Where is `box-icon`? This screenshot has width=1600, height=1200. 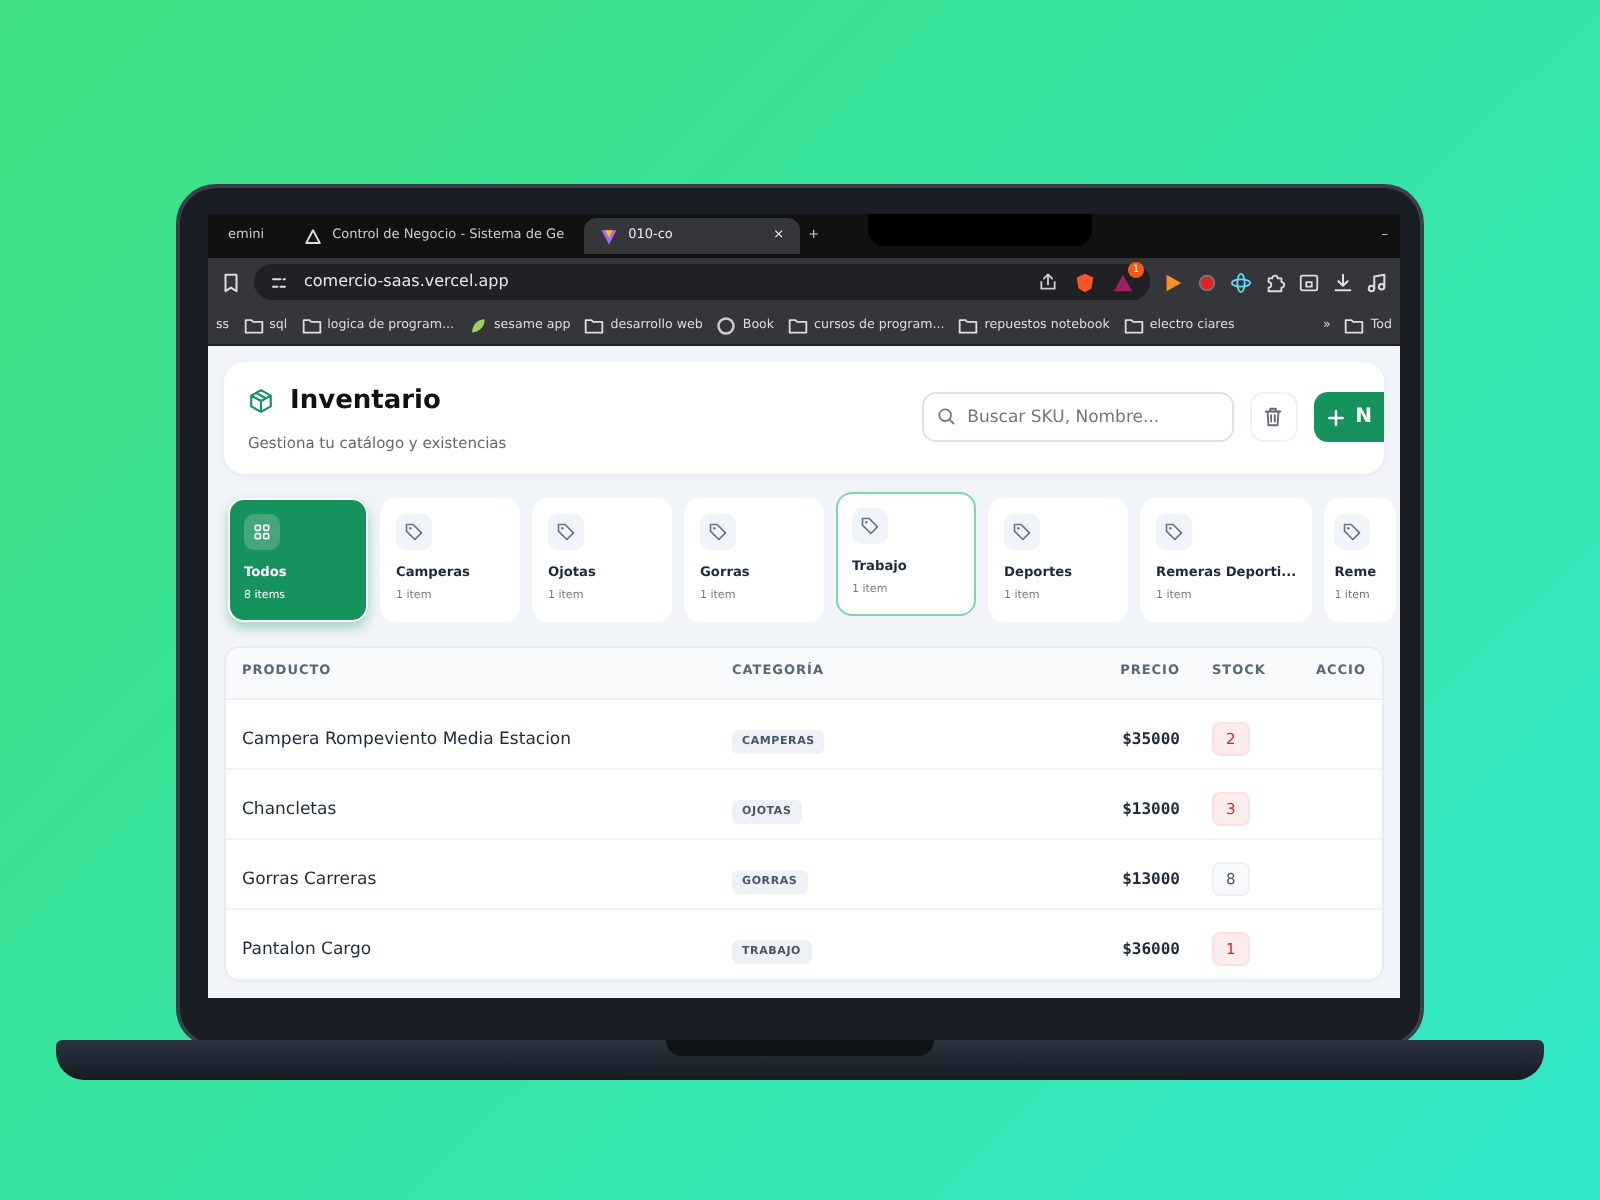
box-icon is located at coordinates (261, 401).